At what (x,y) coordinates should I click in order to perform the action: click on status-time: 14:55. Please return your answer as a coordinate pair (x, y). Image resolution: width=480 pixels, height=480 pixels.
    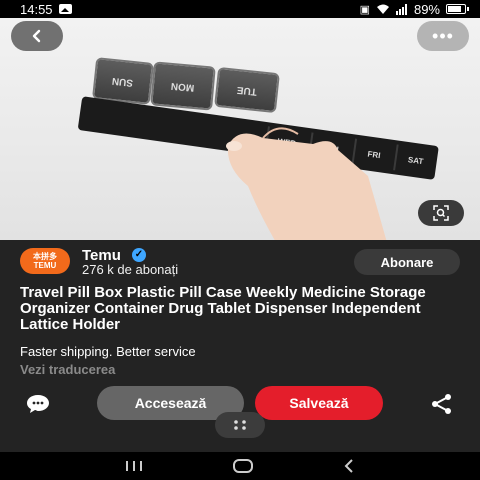
    Looking at the image, I should click on (36, 9).